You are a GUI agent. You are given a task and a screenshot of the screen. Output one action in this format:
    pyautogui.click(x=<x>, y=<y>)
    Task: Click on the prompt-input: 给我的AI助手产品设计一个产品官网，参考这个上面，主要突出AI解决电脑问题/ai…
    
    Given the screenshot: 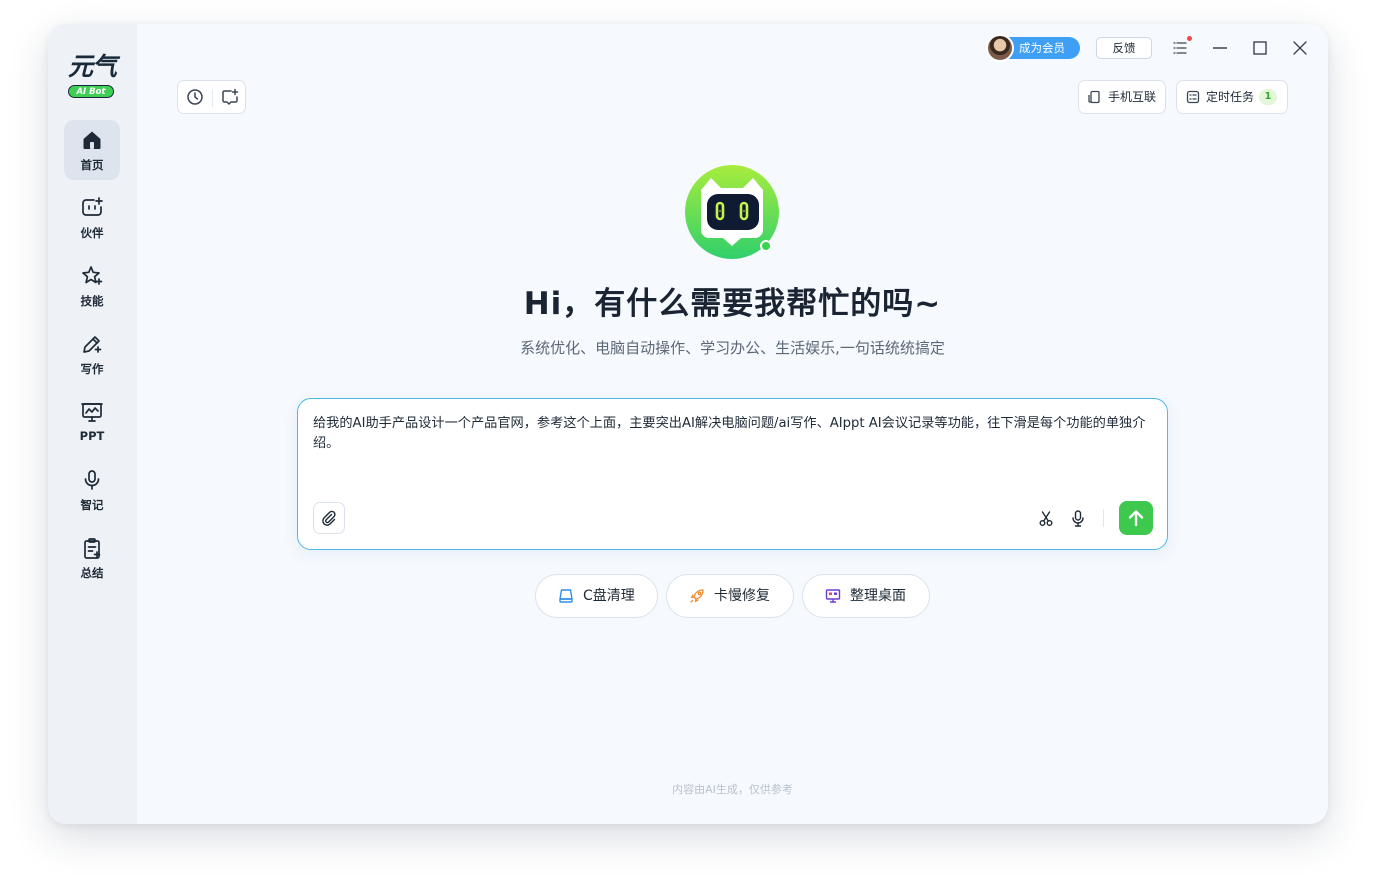 What is the action you would take?
    pyautogui.click(x=733, y=434)
    